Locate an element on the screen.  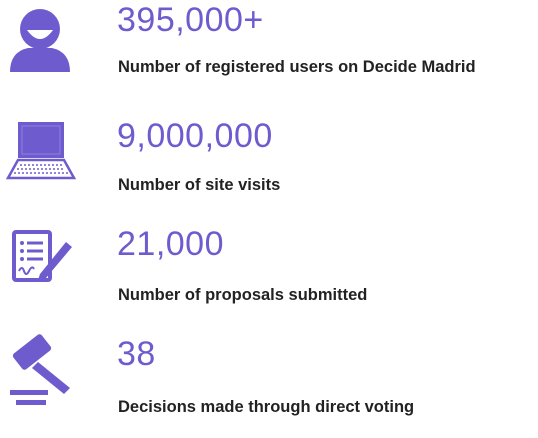
signed-document-icon is located at coordinates (42, 260).